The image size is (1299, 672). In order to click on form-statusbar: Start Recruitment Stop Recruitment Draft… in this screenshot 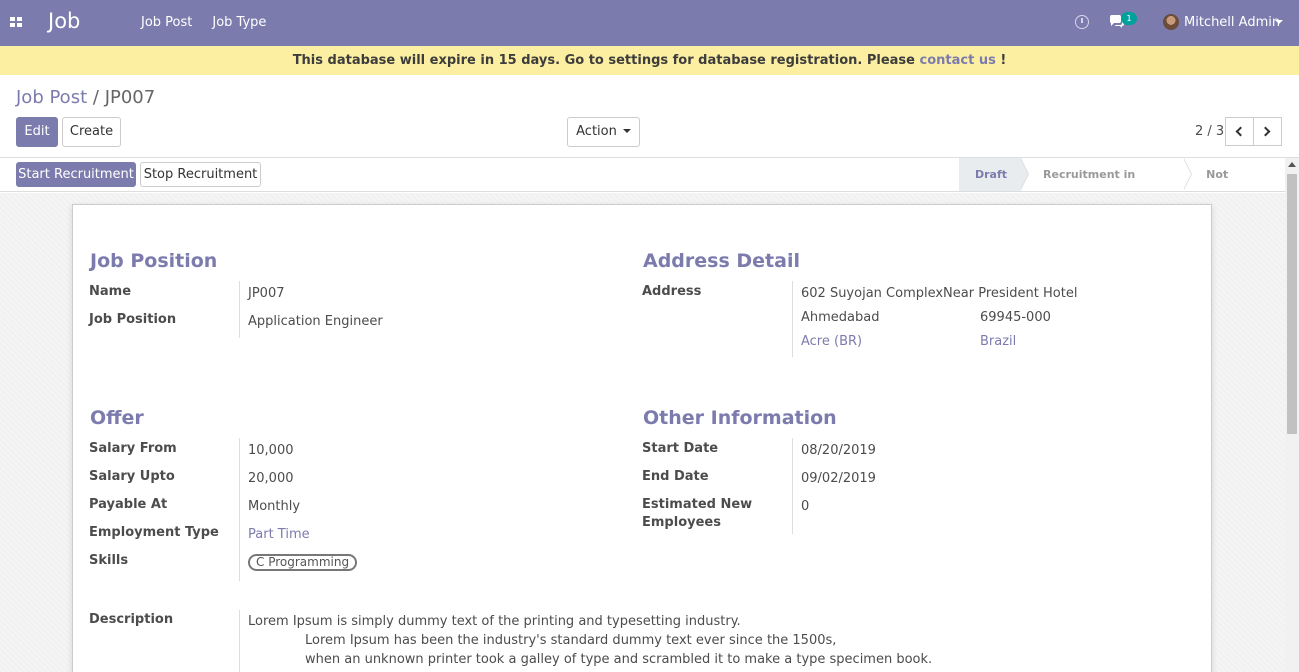, I will do `click(649, 185)`.